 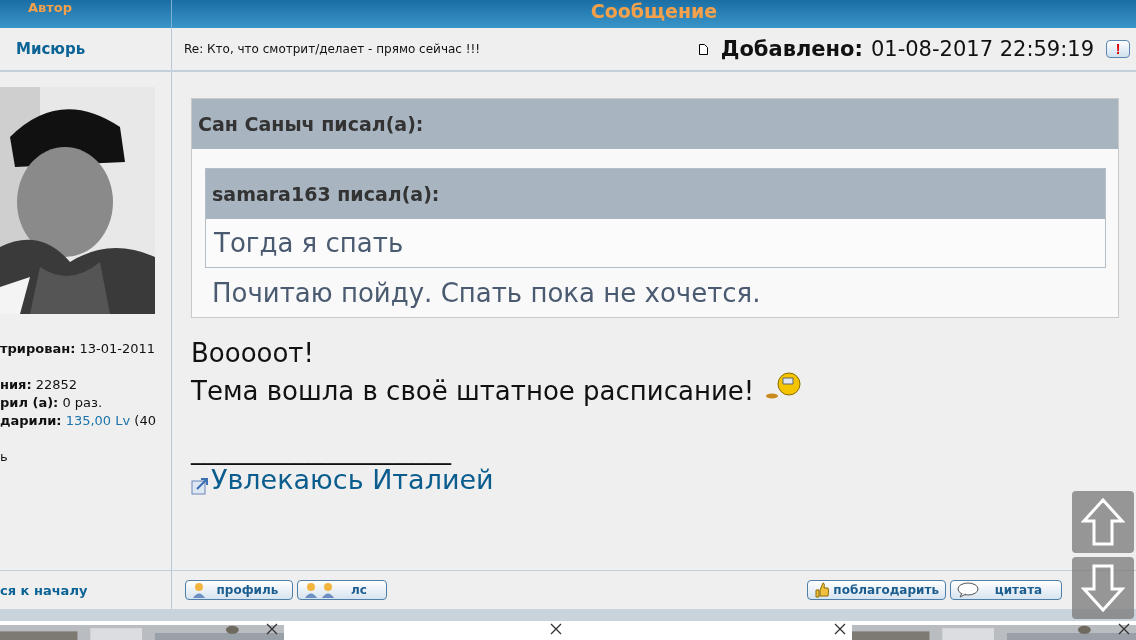 I want to click on thumbs-up-icon, so click(x=822, y=590).